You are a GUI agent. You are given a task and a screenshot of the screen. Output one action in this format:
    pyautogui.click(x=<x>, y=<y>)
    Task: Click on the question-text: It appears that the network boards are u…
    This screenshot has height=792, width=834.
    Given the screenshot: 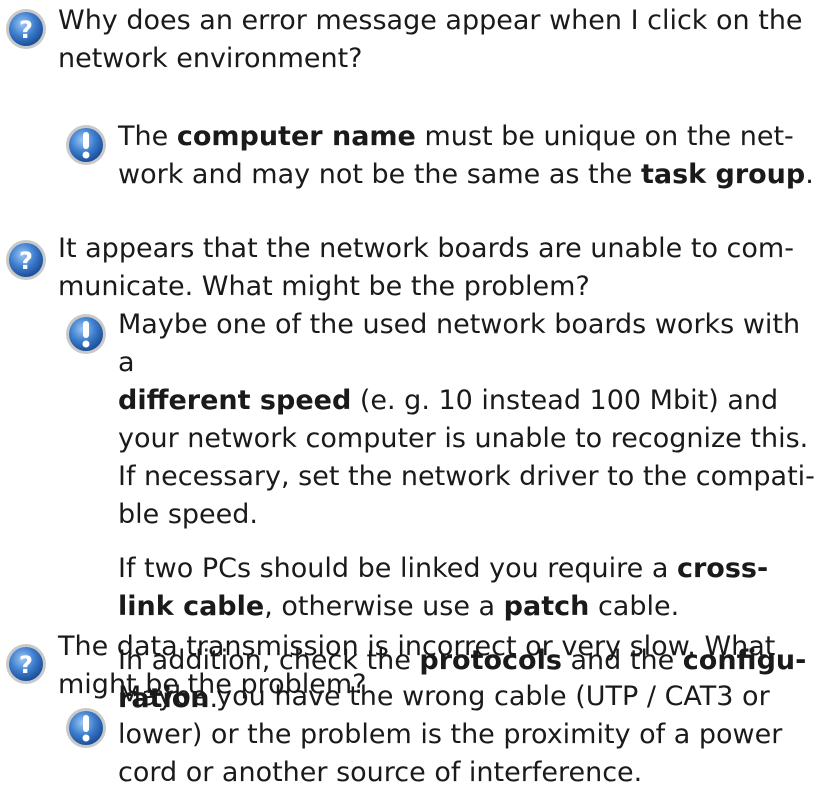 What is the action you would take?
    pyautogui.click(x=426, y=267)
    